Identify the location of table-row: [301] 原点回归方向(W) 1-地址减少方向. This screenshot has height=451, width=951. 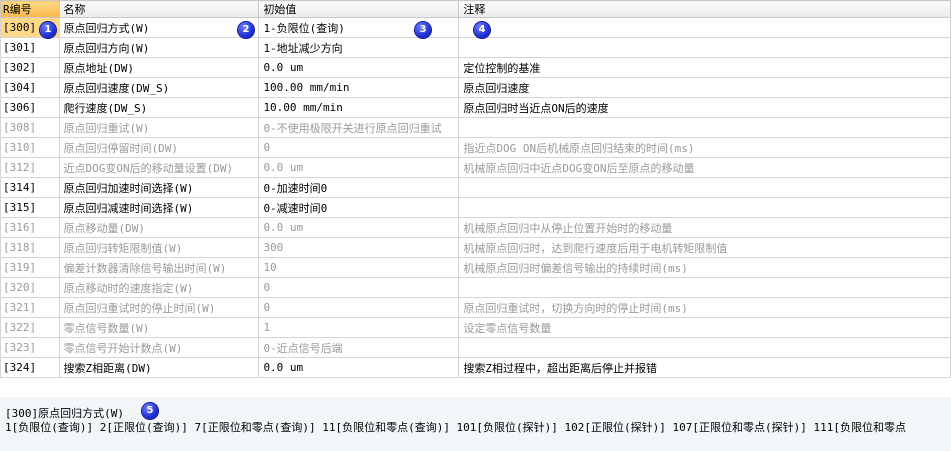
(475, 47).